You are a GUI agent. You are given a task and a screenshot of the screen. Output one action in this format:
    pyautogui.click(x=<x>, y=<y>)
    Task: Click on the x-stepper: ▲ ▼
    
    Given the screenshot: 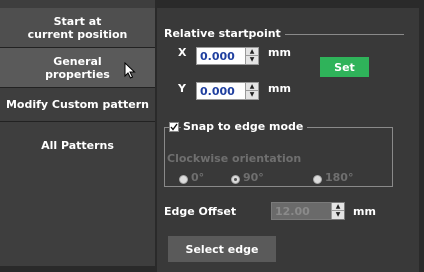 What is the action you would take?
    pyautogui.click(x=251, y=56)
    